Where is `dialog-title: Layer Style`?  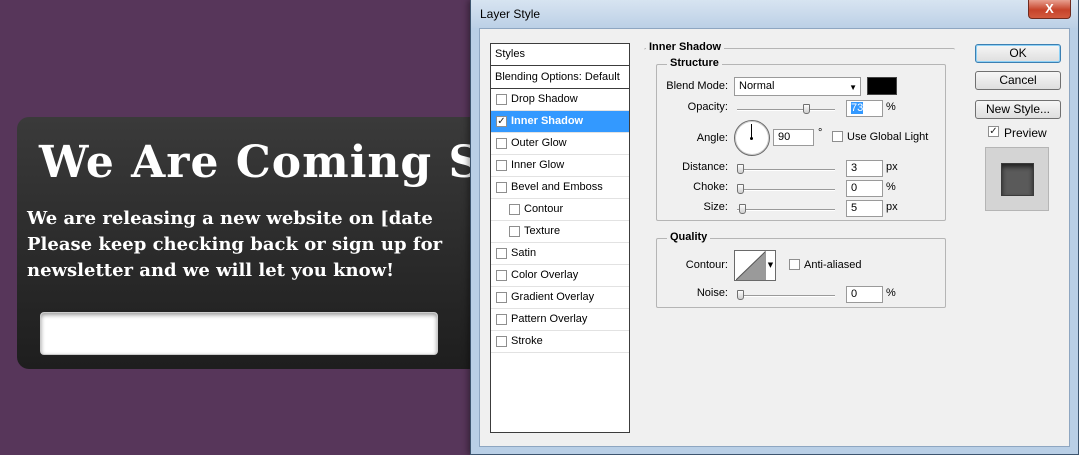 dialog-title: Layer Style is located at coordinates (510, 14).